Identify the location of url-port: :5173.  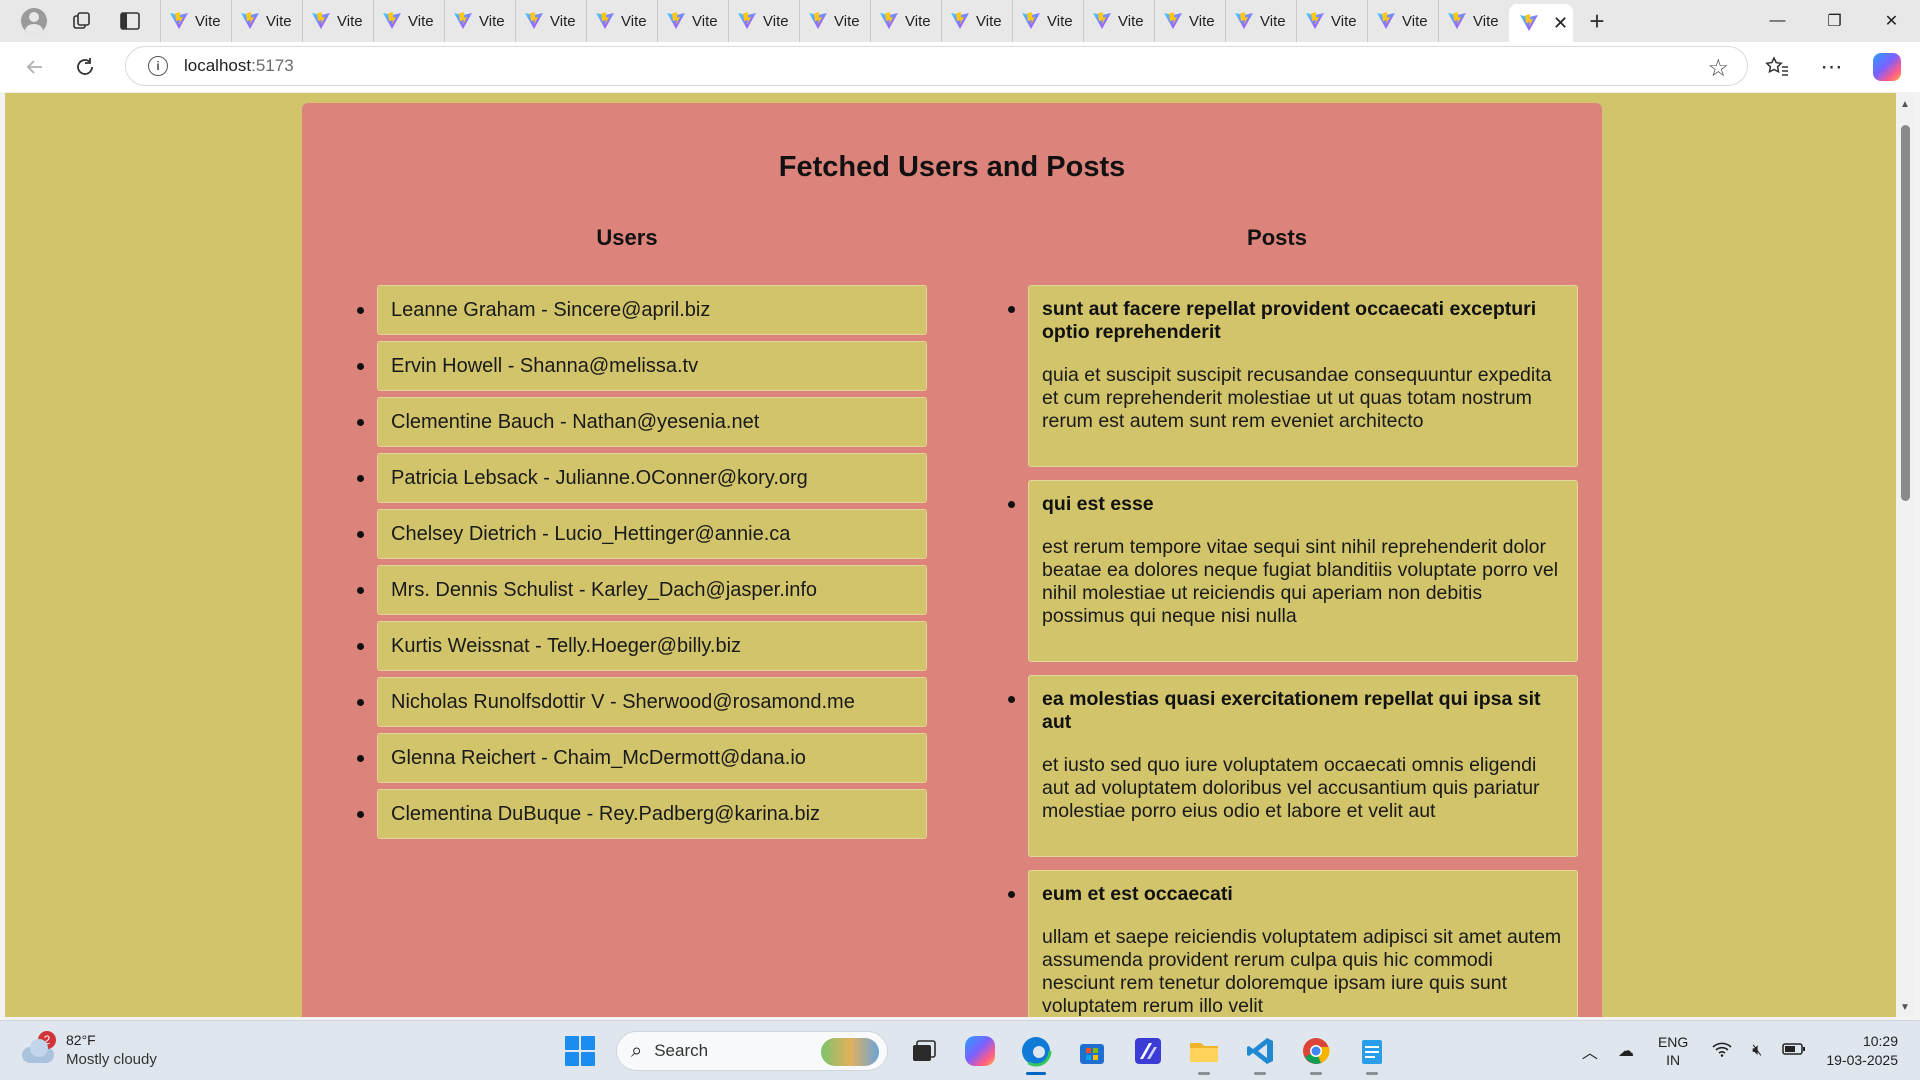
(272, 65).